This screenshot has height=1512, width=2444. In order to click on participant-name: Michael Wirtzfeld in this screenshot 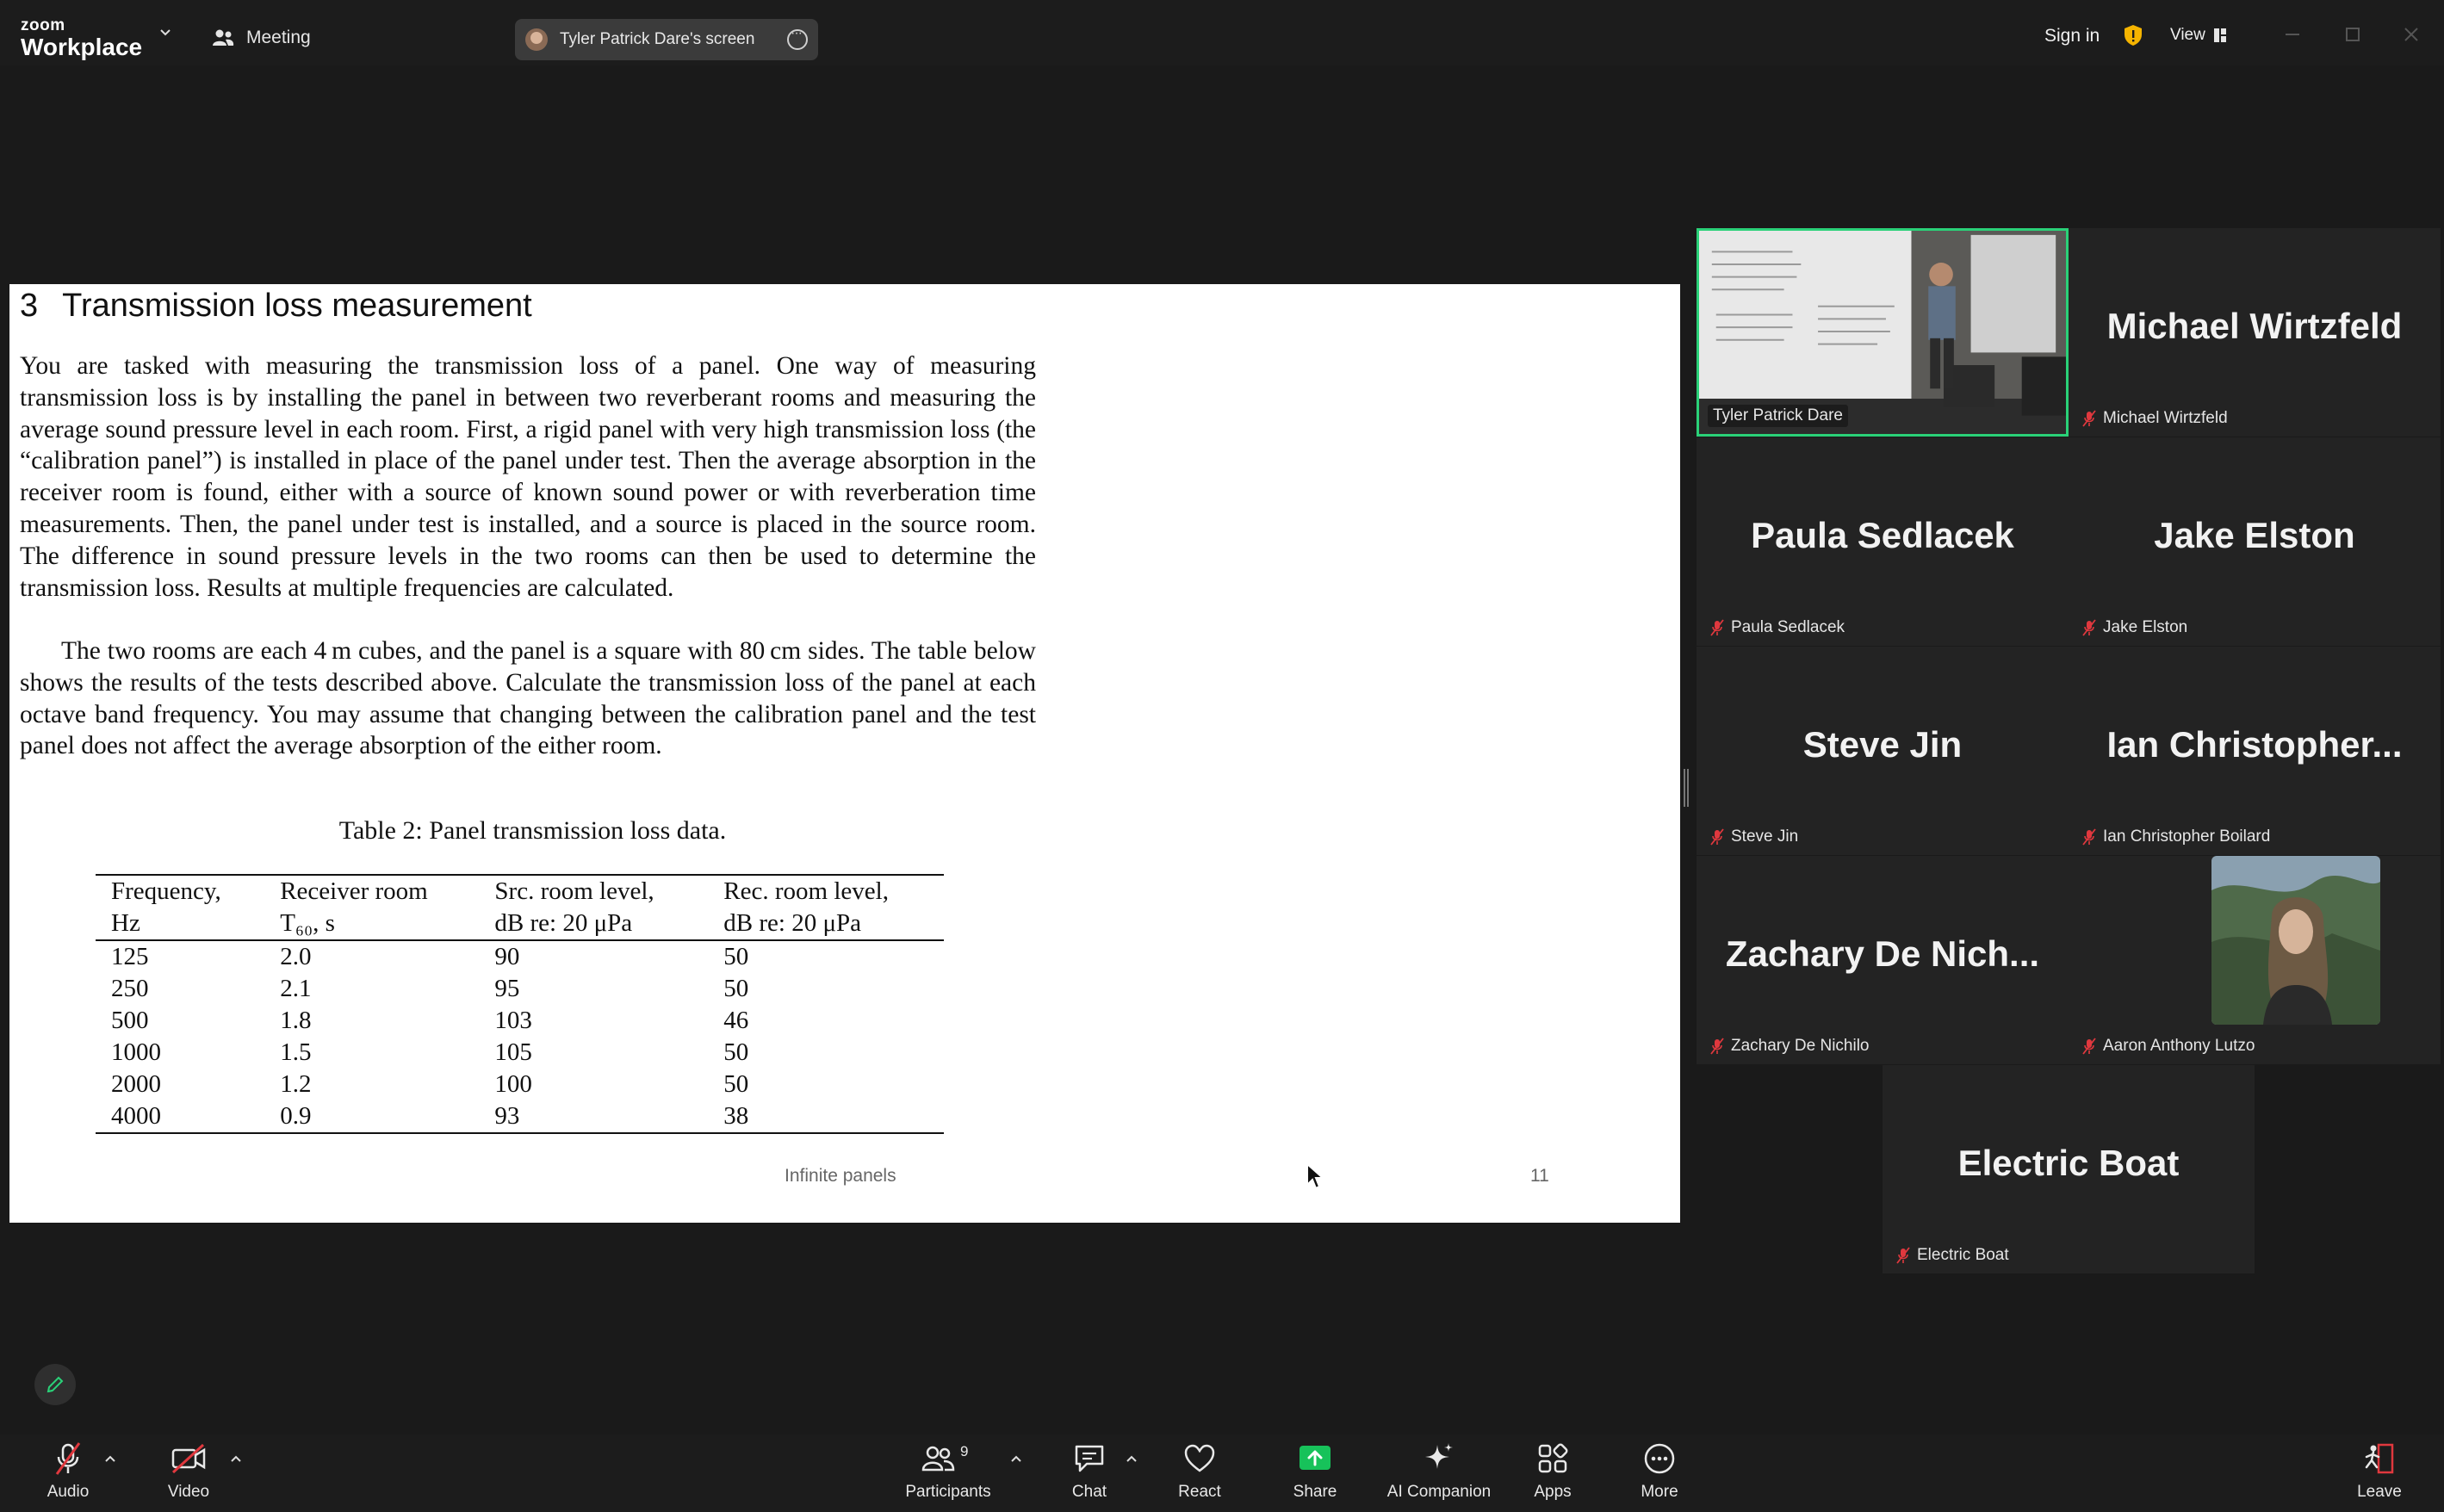, I will do `click(2165, 418)`.